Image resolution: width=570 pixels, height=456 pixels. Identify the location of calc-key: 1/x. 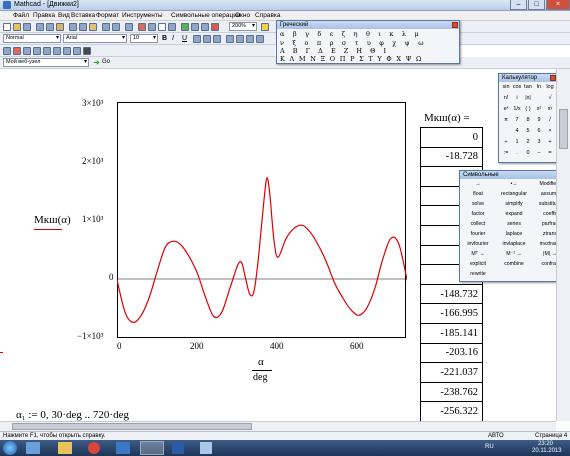
(517, 109).